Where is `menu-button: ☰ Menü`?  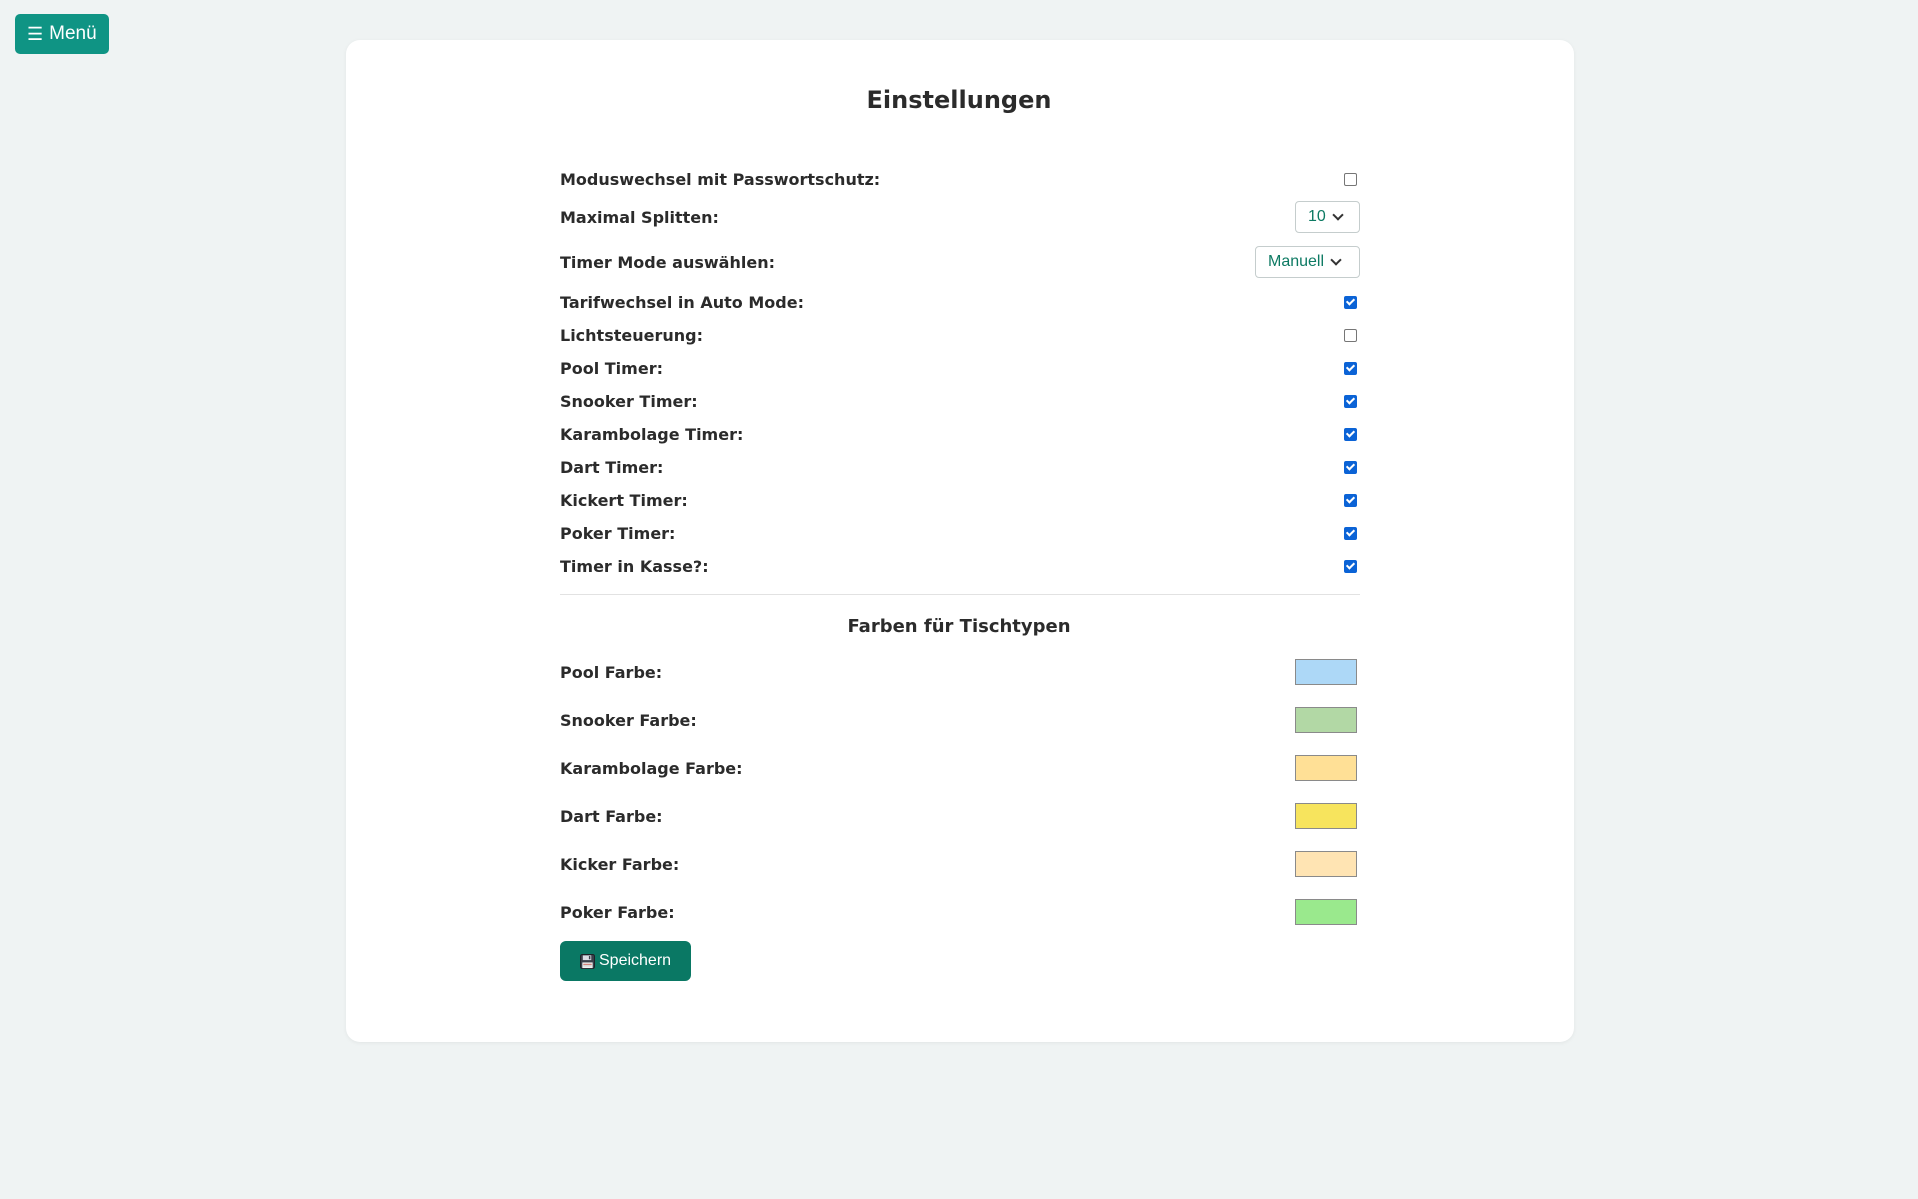
menu-button: ☰ Menü is located at coordinates (62, 34).